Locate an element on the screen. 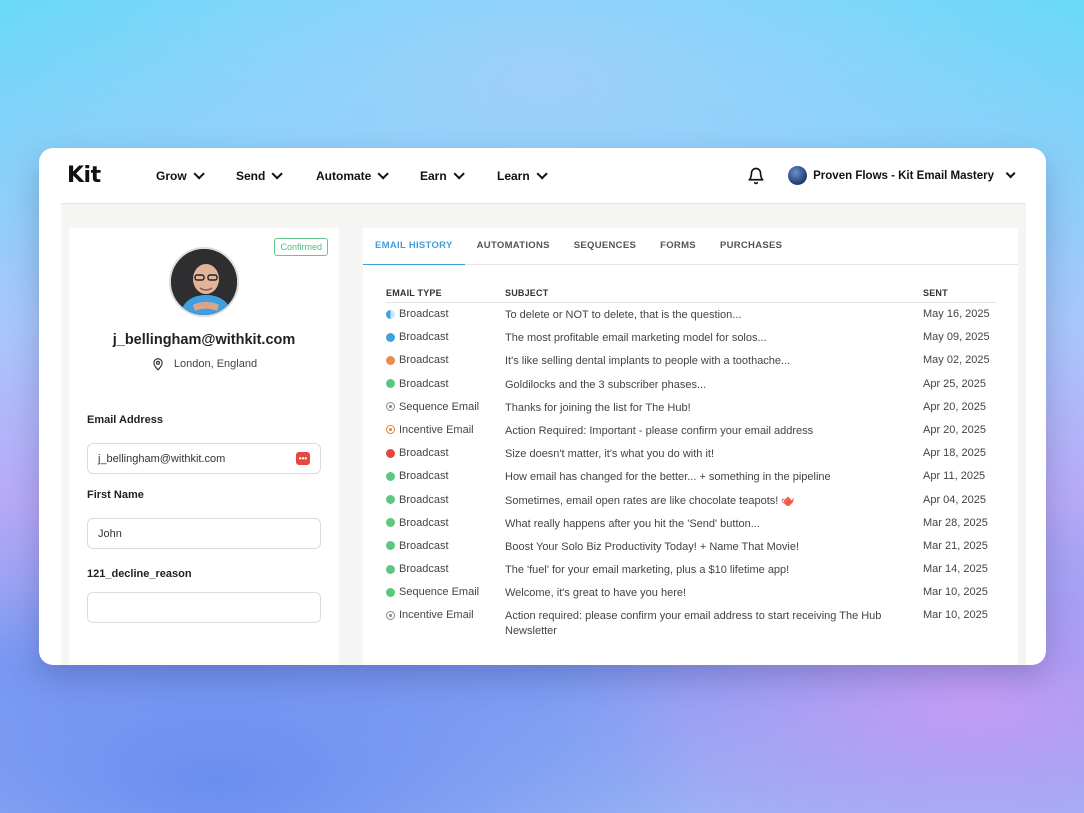 The width and height of the screenshot is (1084, 813). first-name-value: John is located at coordinates (110, 533).